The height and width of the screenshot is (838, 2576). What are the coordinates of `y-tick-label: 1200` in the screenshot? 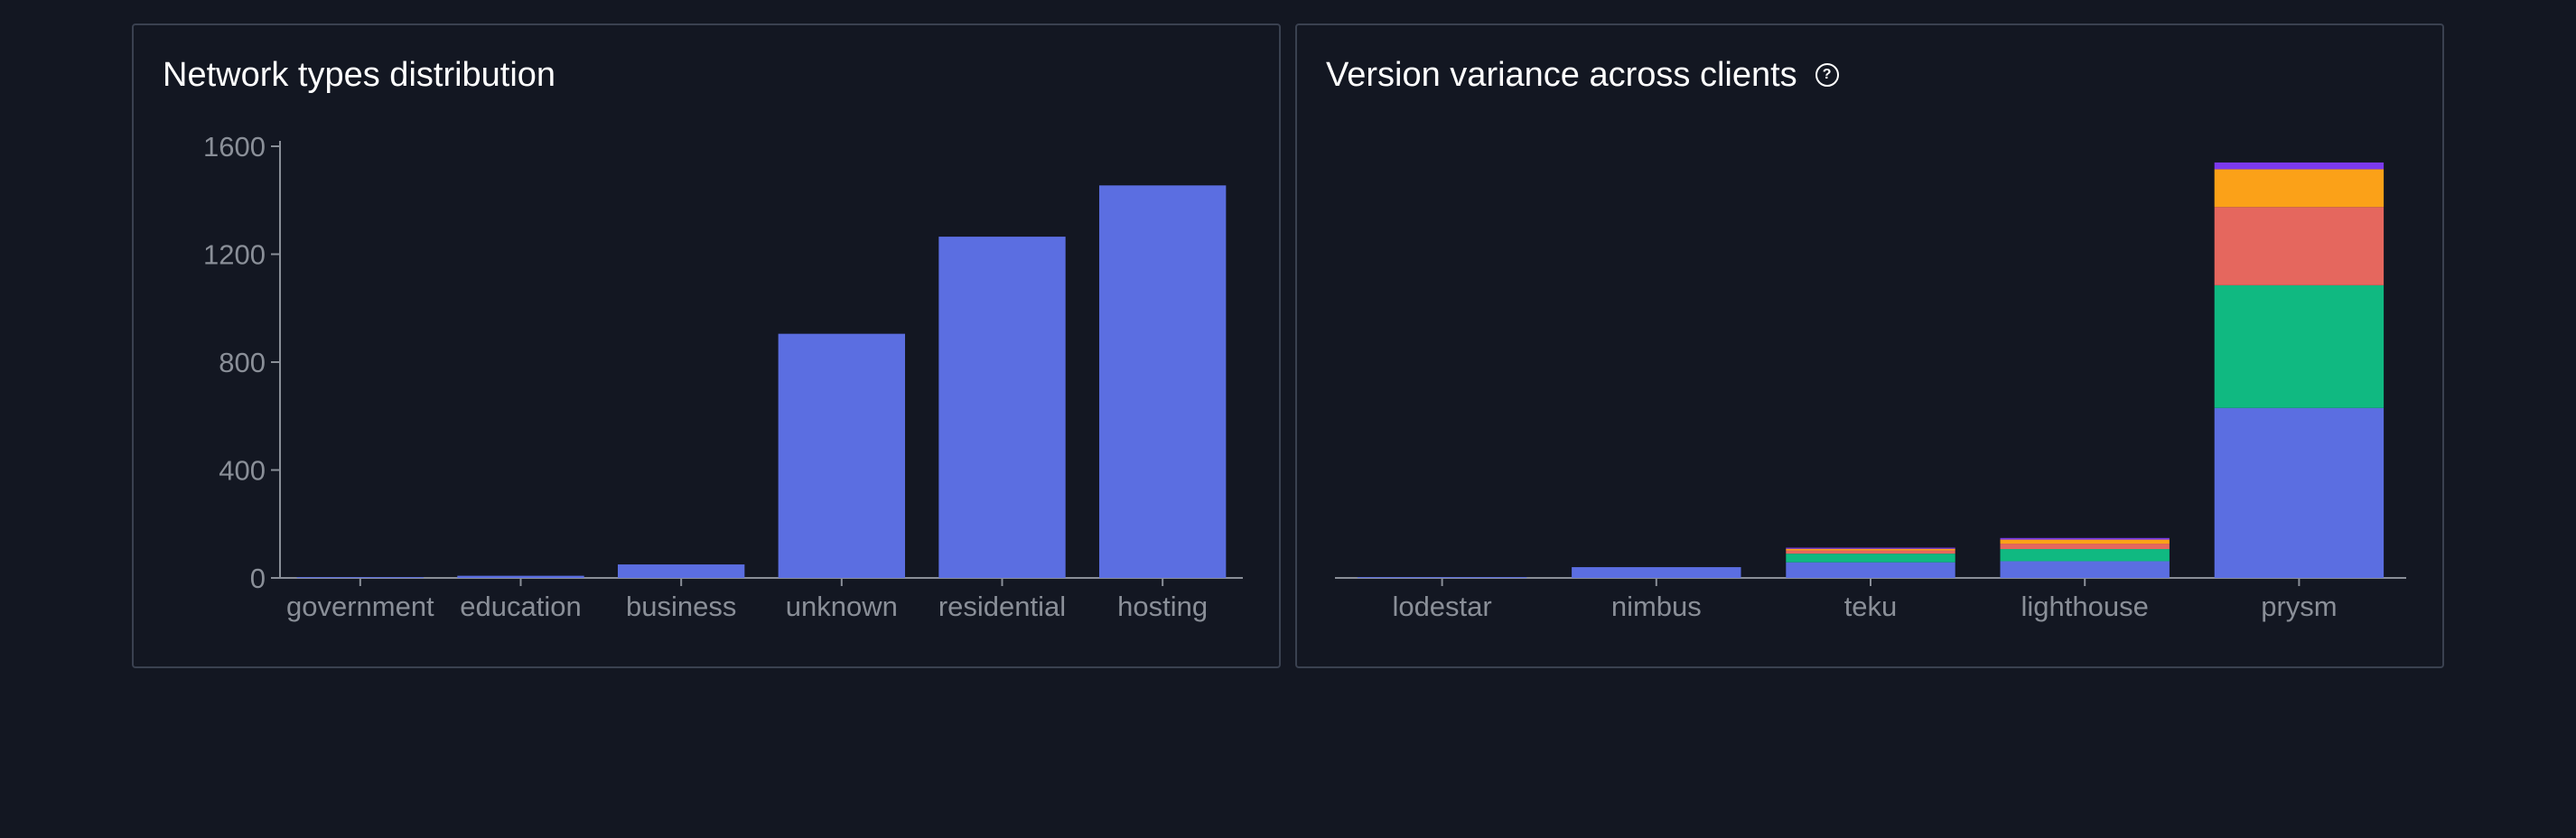 It's located at (234, 255).